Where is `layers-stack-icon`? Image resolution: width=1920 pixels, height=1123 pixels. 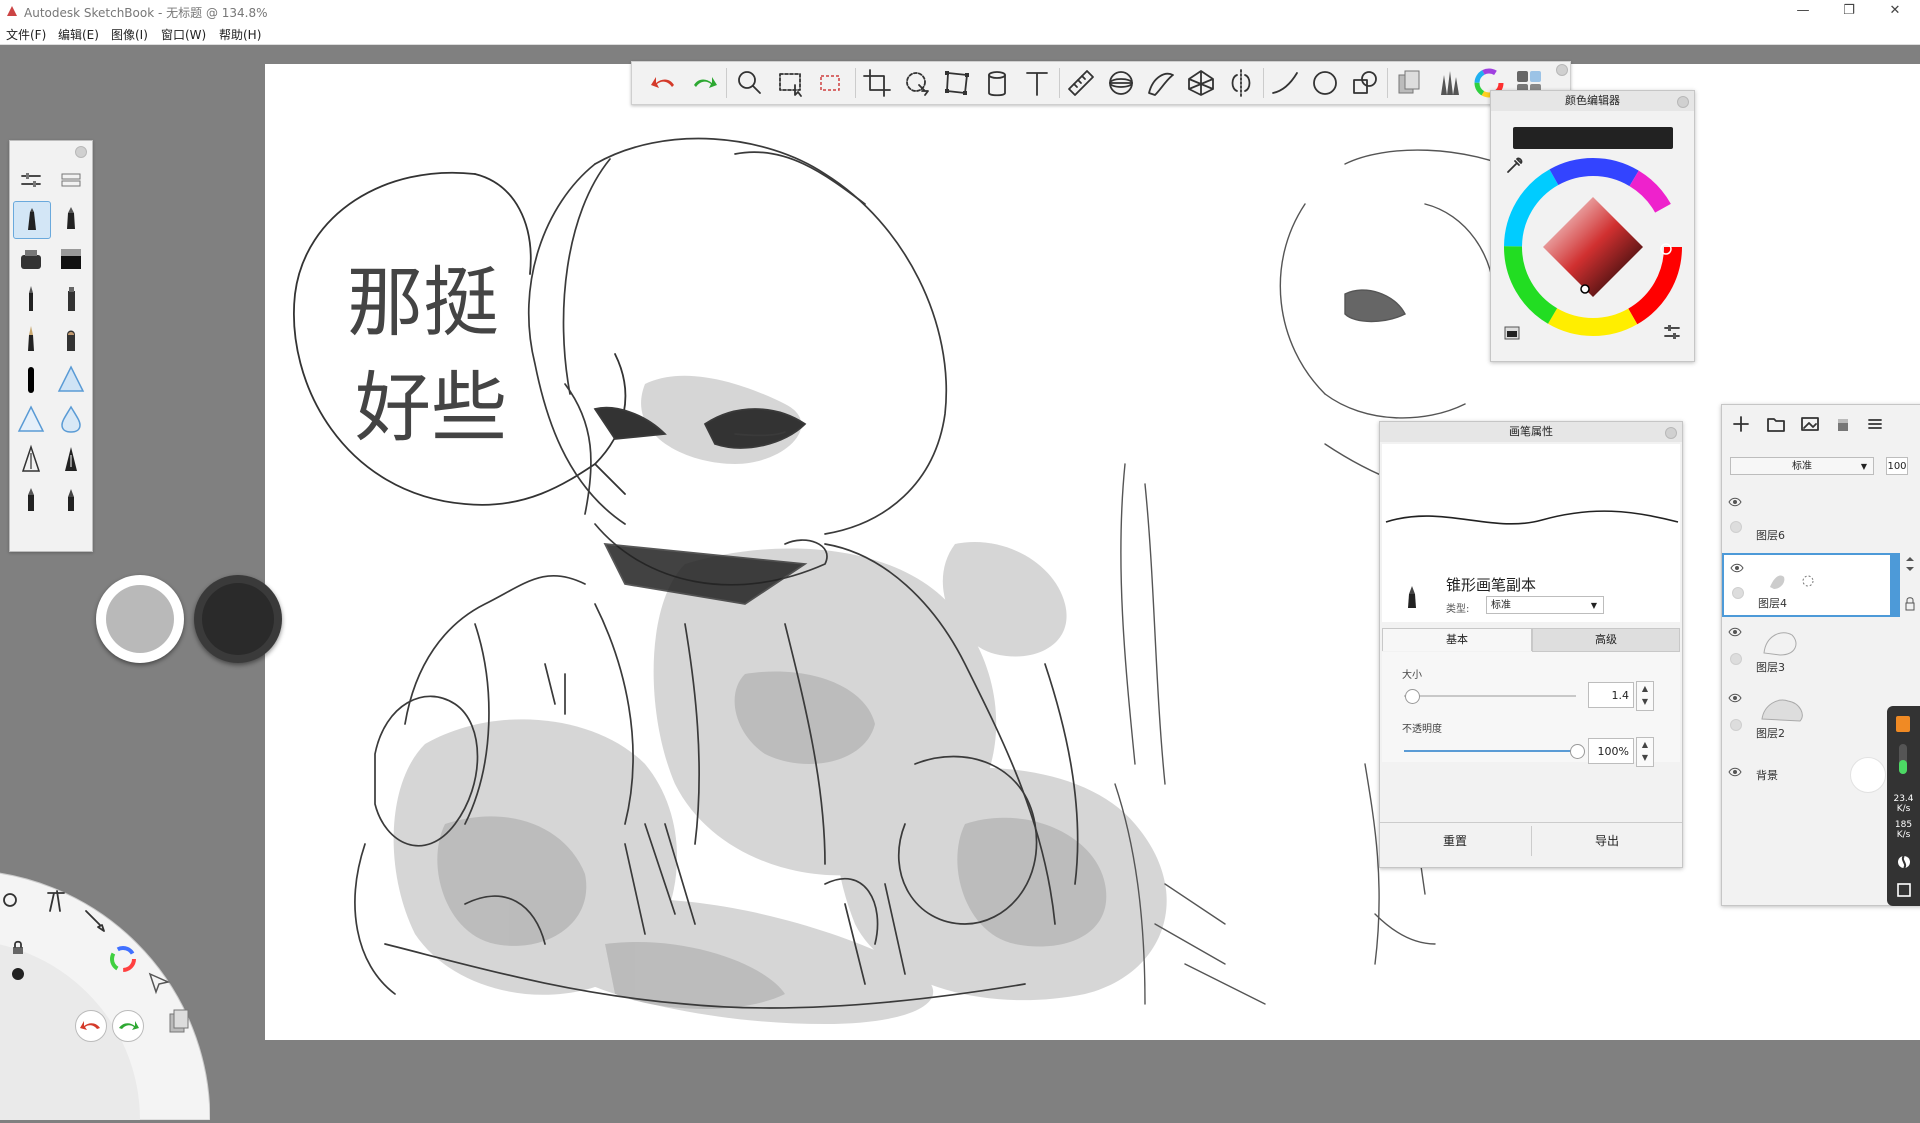
layers-stack-icon is located at coordinates (179, 1022).